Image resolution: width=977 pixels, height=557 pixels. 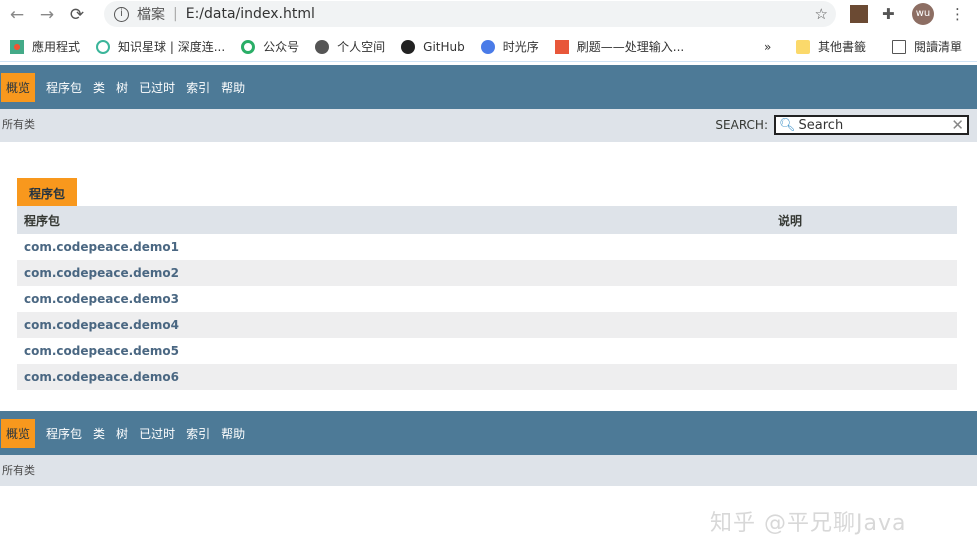 What do you see at coordinates (899, 46) in the screenshot?
I see `reading-list-icon` at bounding box center [899, 46].